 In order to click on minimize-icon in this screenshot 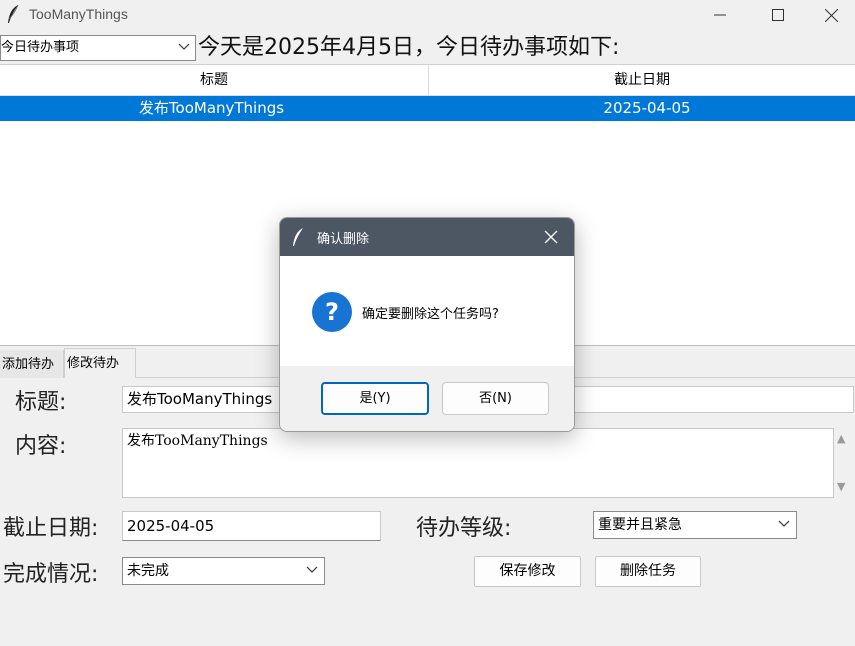, I will do `click(720, 15)`.